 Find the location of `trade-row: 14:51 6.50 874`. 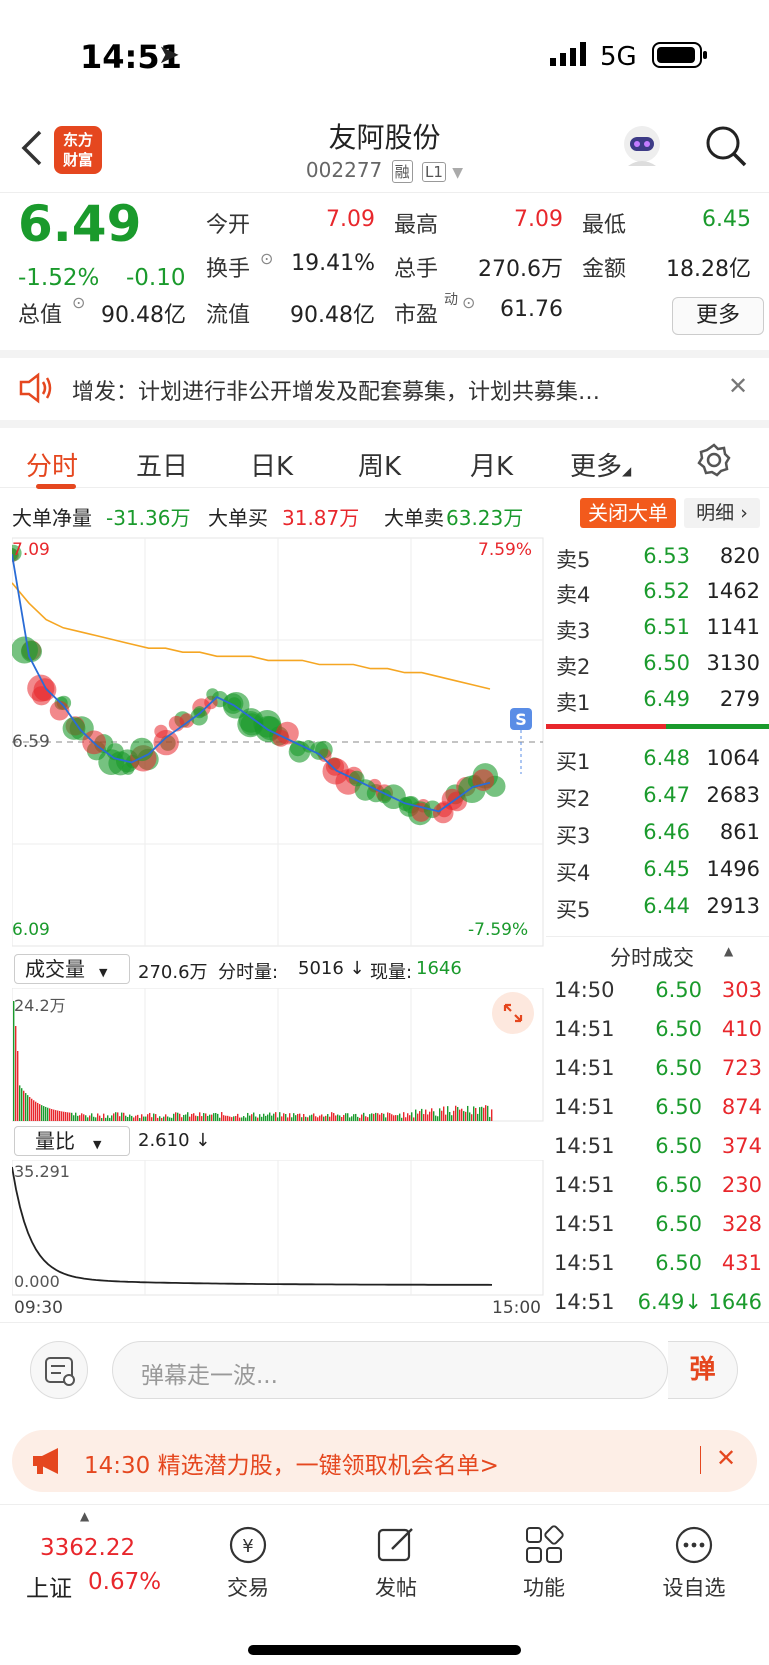

trade-row: 14:51 6.50 874 is located at coordinates (657, 1109).